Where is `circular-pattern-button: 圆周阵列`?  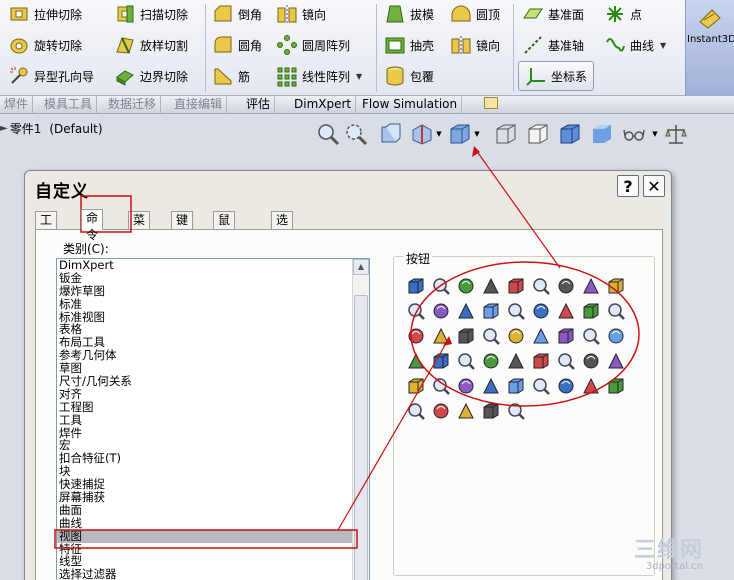
circular-pattern-button: 圆周阵列 is located at coordinates (313, 45).